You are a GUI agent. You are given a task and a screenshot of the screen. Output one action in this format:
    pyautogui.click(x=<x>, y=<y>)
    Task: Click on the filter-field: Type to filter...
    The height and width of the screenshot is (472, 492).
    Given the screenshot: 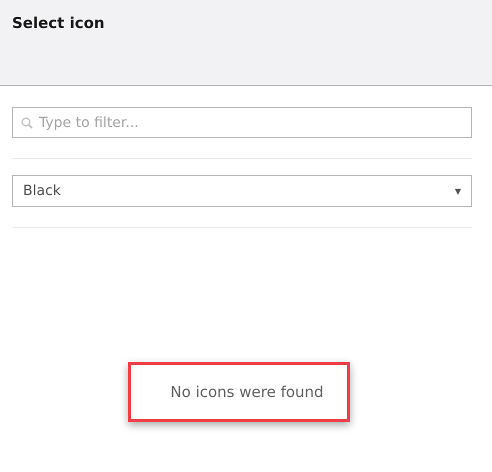 What is the action you would take?
    pyautogui.click(x=242, y=122)
    